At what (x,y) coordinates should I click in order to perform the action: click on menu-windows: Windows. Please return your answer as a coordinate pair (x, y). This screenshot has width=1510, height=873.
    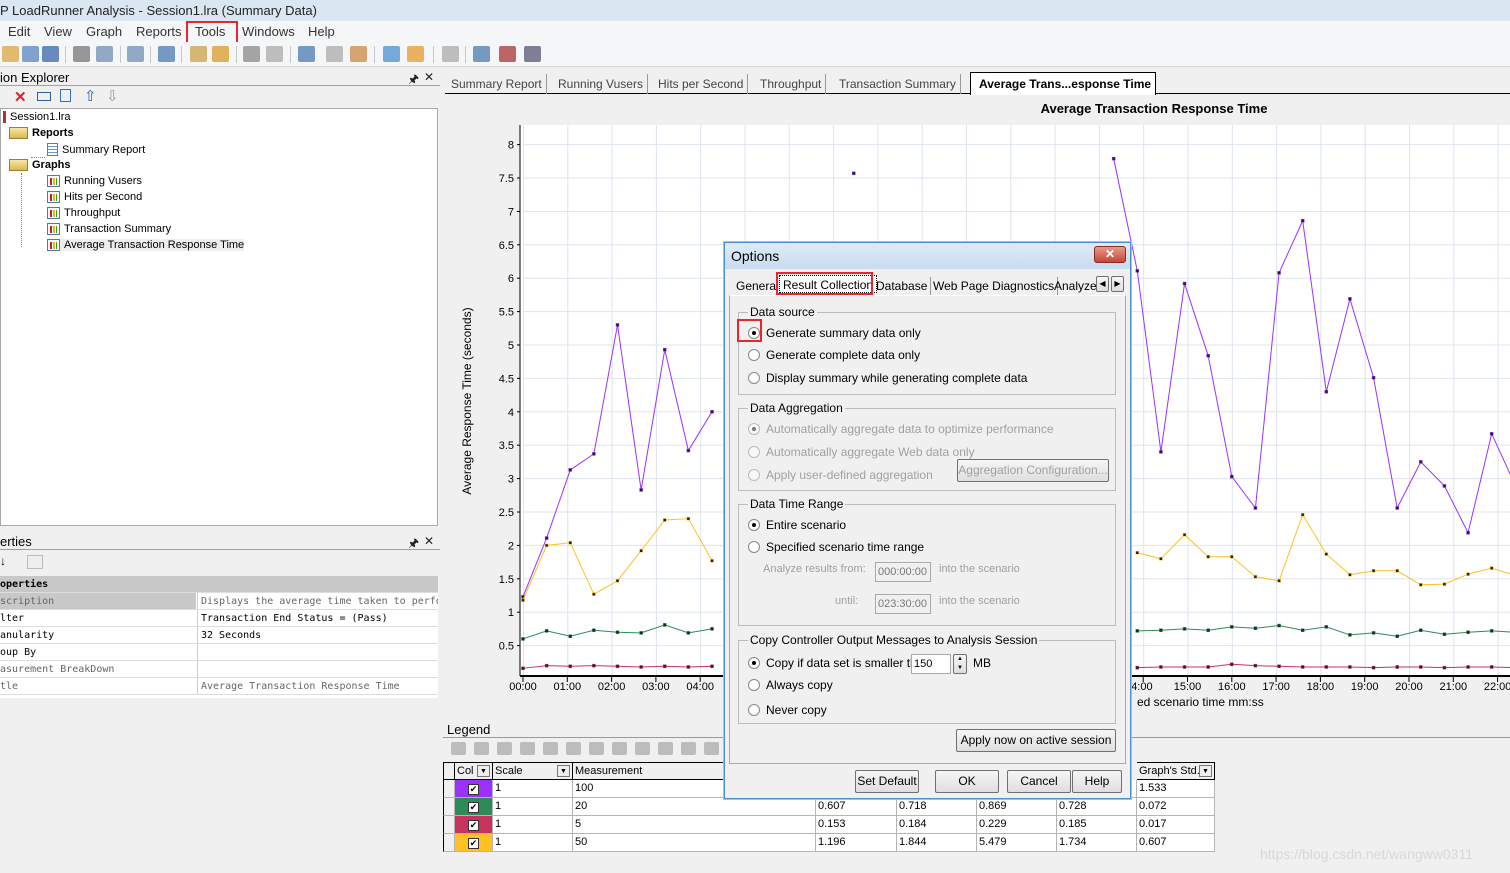
    Looking at the image, I should click on (268, 31).